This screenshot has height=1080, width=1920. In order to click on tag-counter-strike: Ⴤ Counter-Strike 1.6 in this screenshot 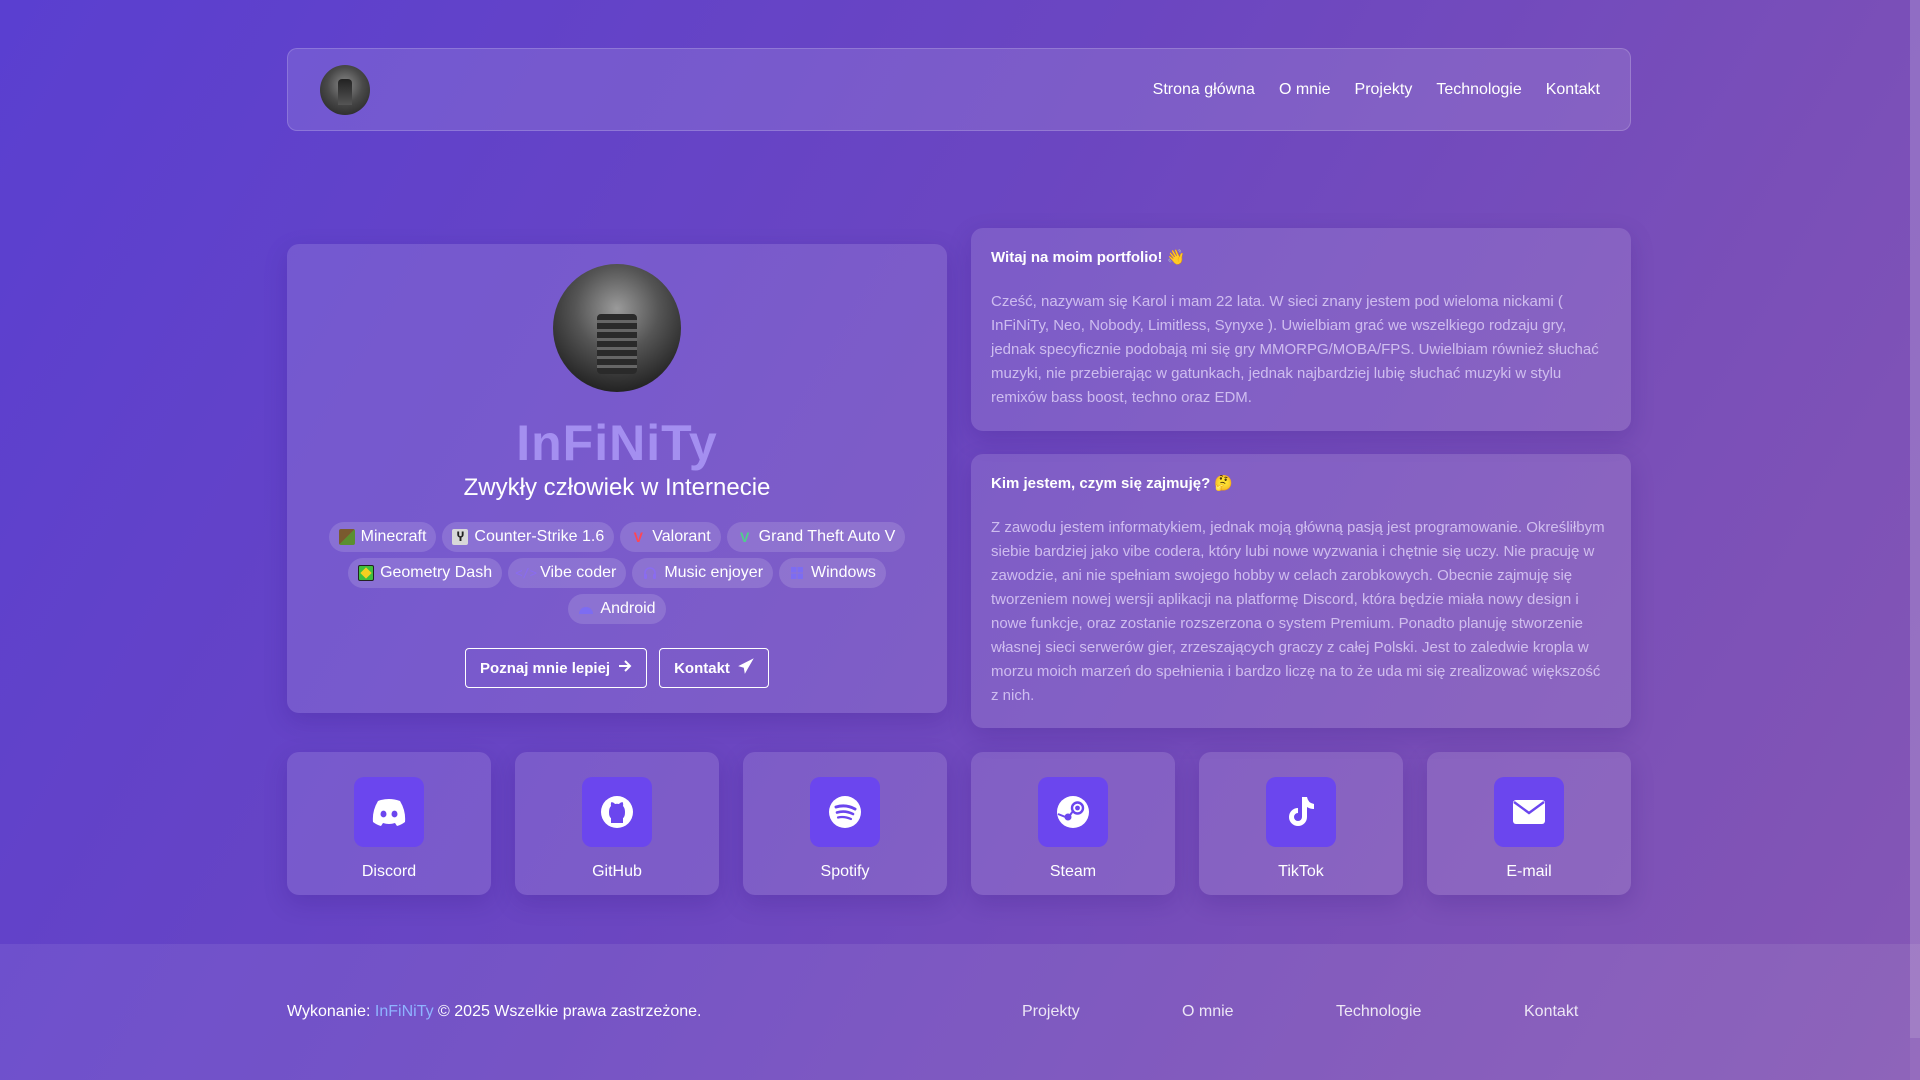, I will do `click(528, 537)`.